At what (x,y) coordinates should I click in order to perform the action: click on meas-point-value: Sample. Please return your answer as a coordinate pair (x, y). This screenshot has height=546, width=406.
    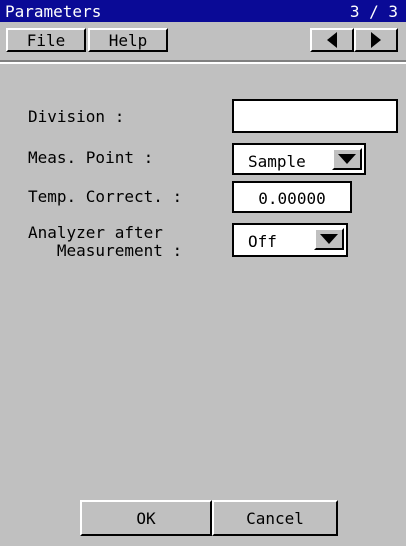
    Looking at the image, I should click on (277, 161).